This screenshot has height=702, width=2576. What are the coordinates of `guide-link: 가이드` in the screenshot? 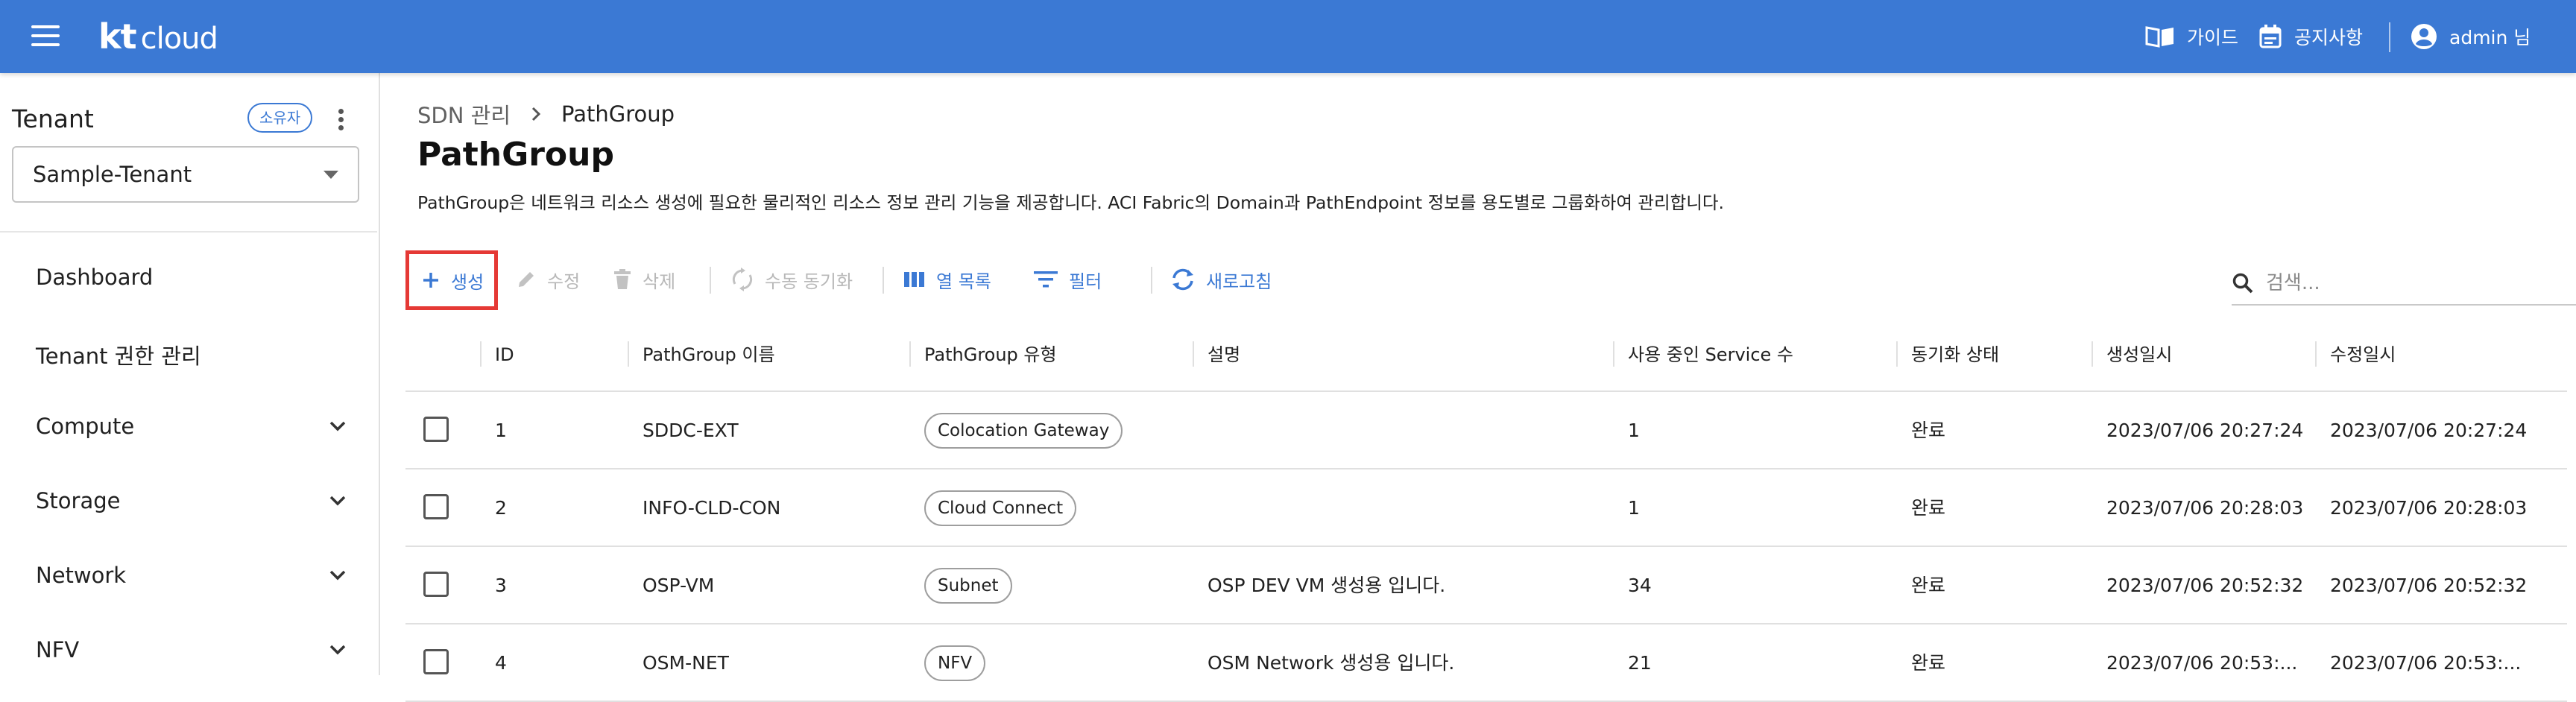 It's located at (2191, 36).